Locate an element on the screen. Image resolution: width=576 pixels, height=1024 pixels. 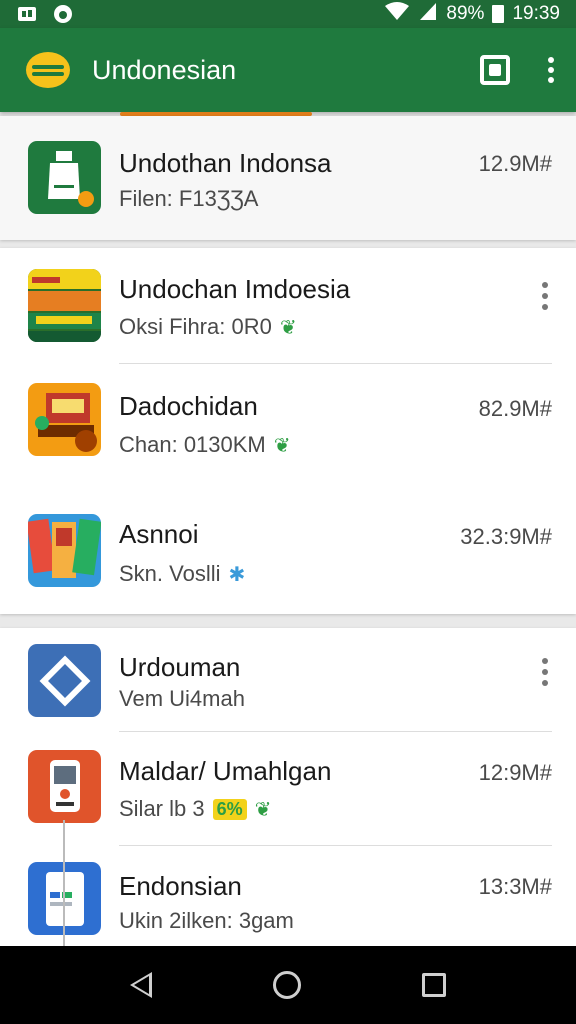
clock: 19:39 is located at coordinates (536, 13).